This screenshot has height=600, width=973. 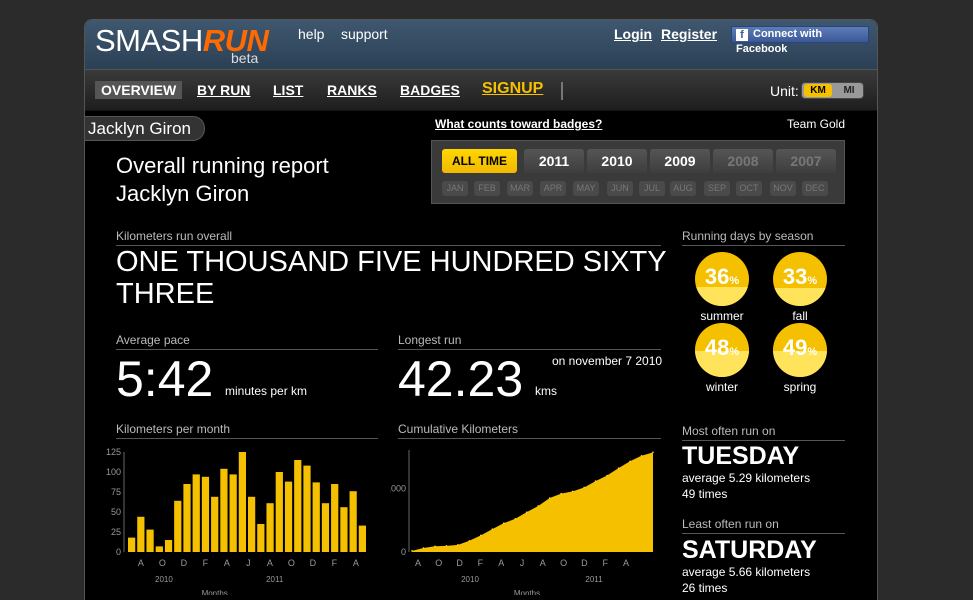 What do you see at coordinates (288, 90) in the screenshot?
I see `nav-list: LIST` at bounding box center [288, 90].